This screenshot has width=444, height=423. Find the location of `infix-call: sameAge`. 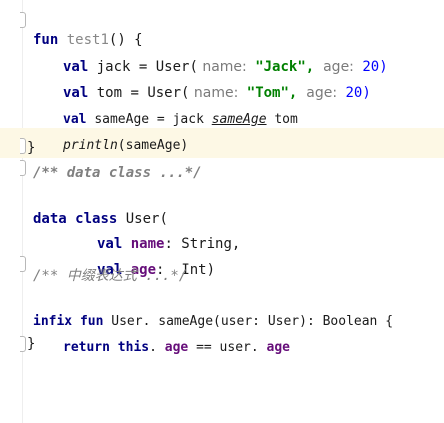

infix-call: sameAge is located at coordinates (239, 119).